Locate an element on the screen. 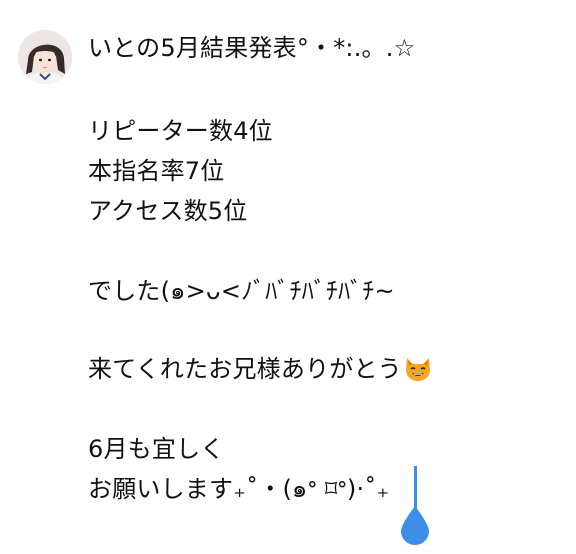  post-text-line: 来てくれたお兄様ありがとう is located at coordinates (260, 371).